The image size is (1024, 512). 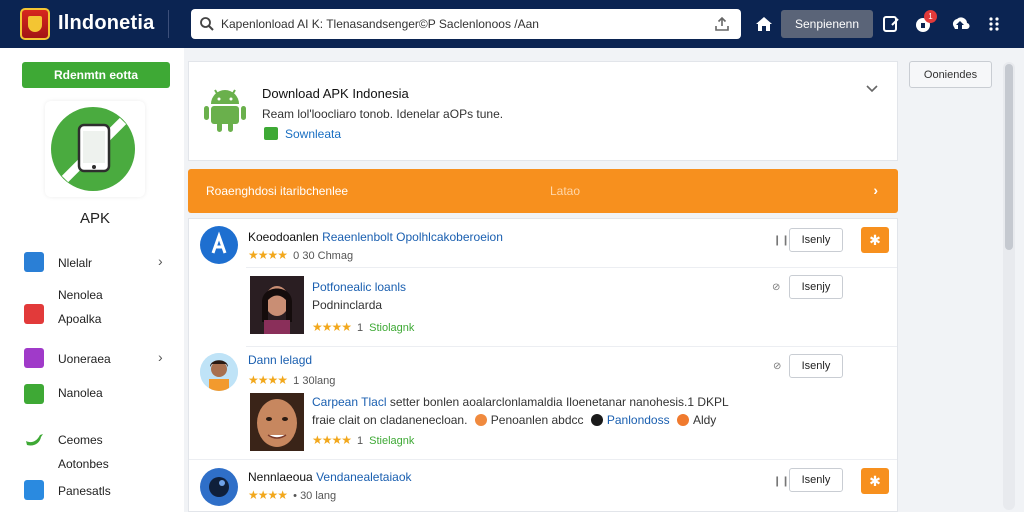 I want to click on app-title: Dann lelagd, so click(x=280, y=360).